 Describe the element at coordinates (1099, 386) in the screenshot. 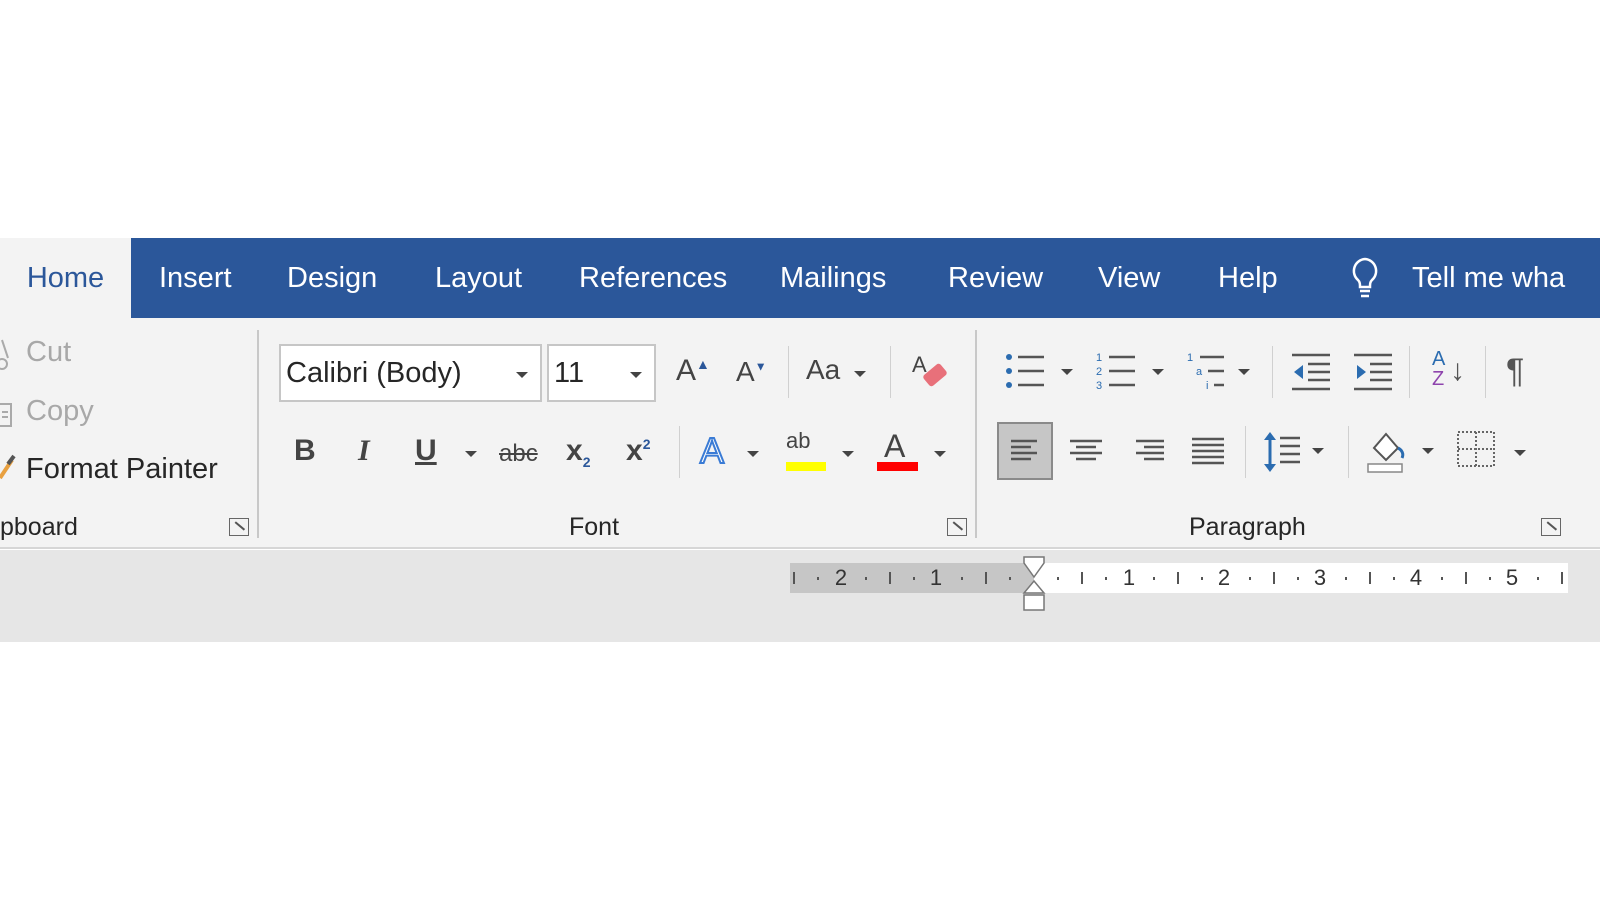

I see `svg-text: 3` at that location.